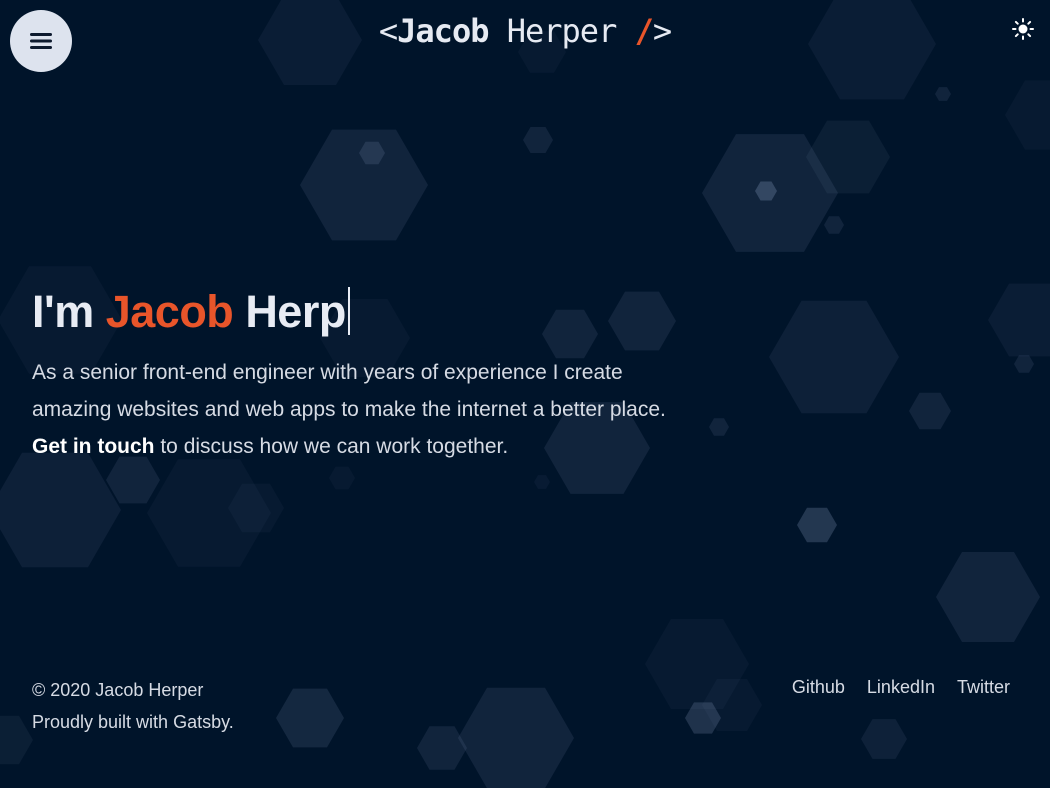 The image size is (1050, 788). Describe the element at coordinates (662, 31) in the screenshot. I see `logo-close-bracket: >` at that location.